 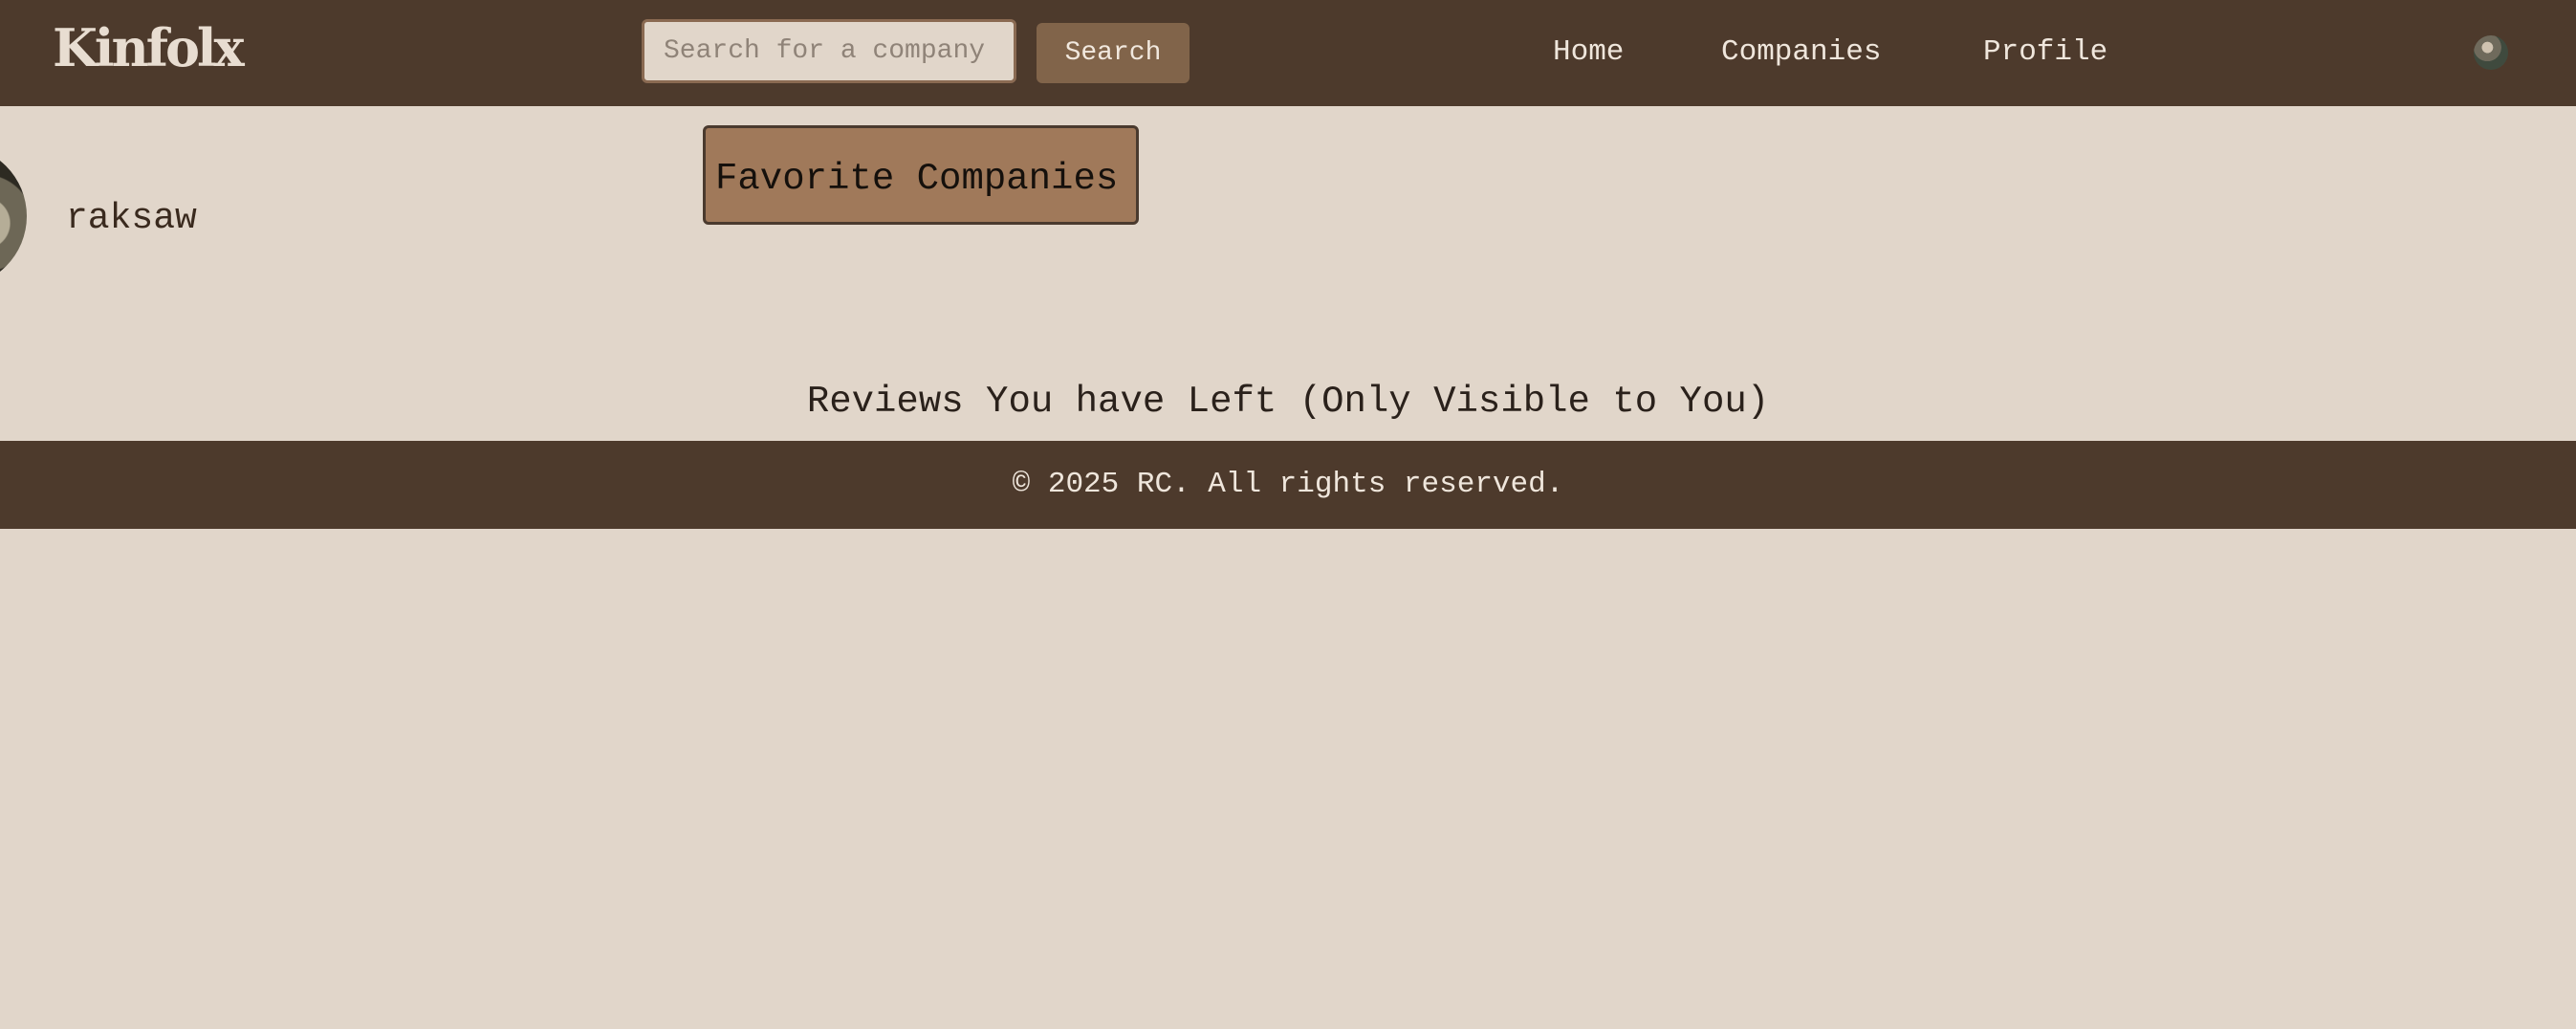 I want to click on search-button: Search, so click(x=1113, y=53).